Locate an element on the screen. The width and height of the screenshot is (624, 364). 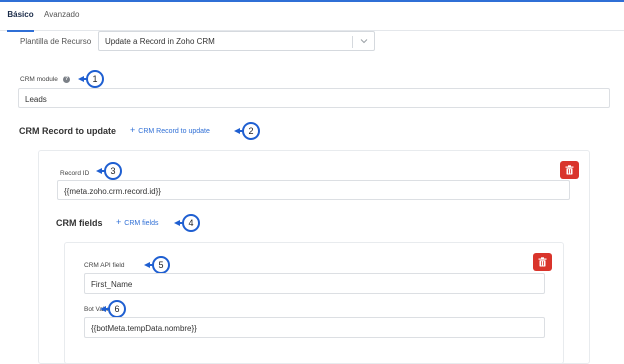
record-id-value: {{meta.zoho.crm.record.id}} is located at coordinates (112, 191).